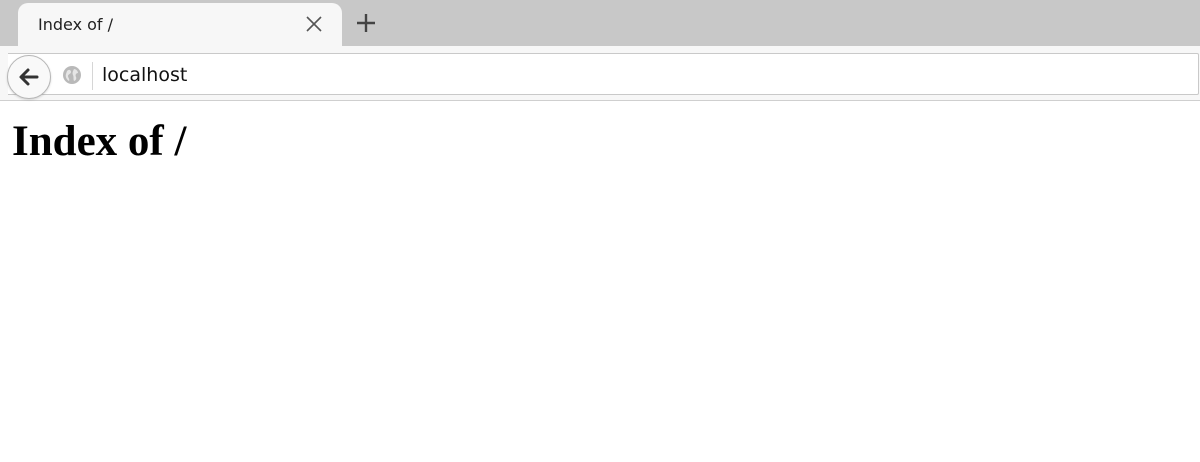  Describe the element at coordinates (99, 141) in the screenshot. I see `page-heading: Index of /` at that location.